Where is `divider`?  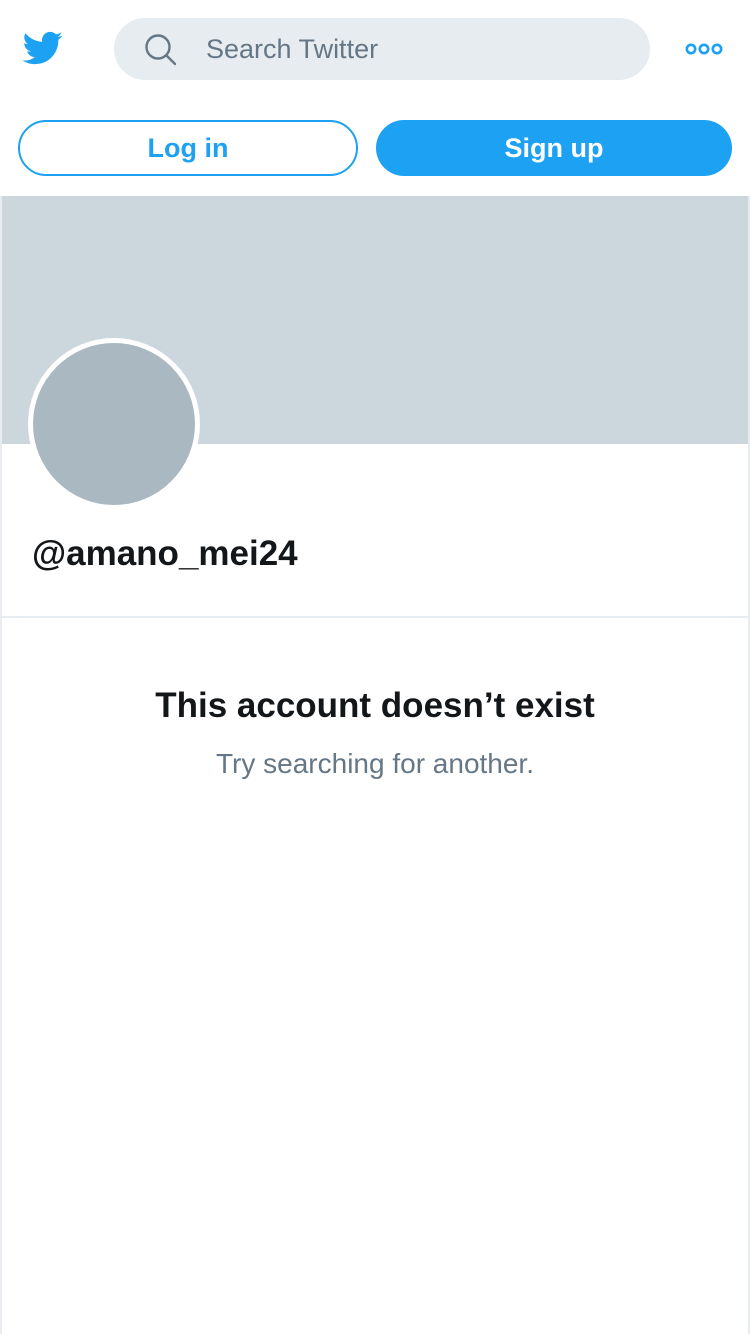
divider is located at coordinates (375, 617).